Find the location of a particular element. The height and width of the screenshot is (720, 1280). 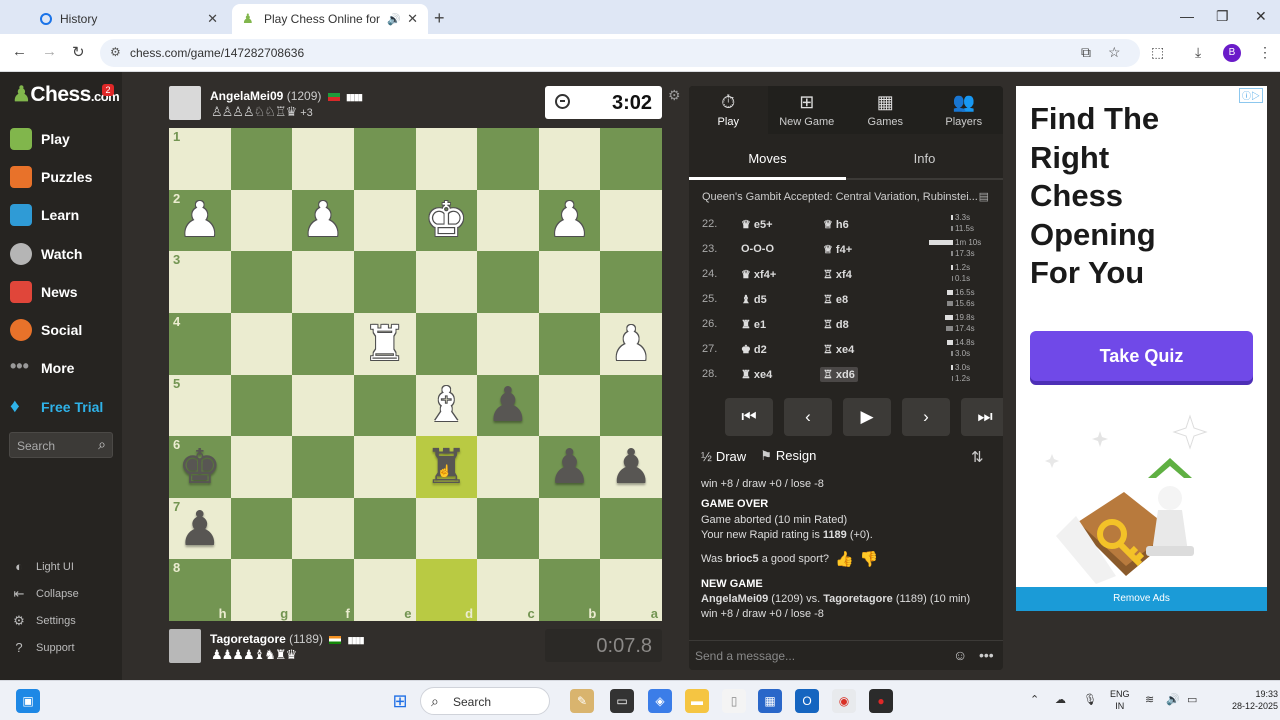

board-square: 3 is located at coordinates (200, 282).